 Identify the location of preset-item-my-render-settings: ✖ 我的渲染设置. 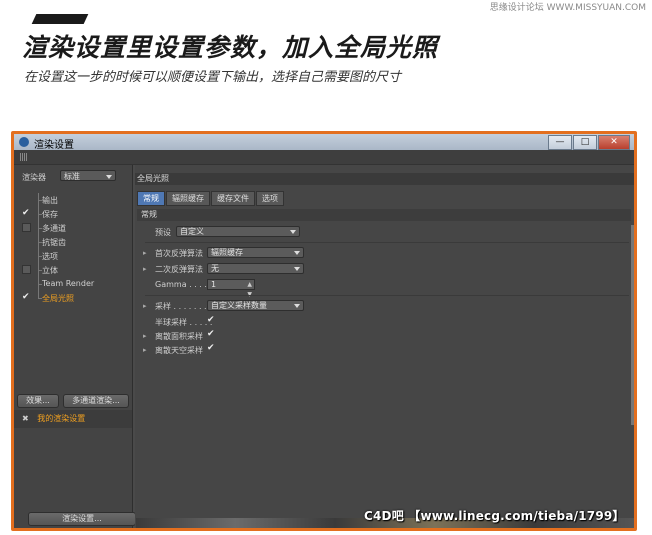
(53, 418).